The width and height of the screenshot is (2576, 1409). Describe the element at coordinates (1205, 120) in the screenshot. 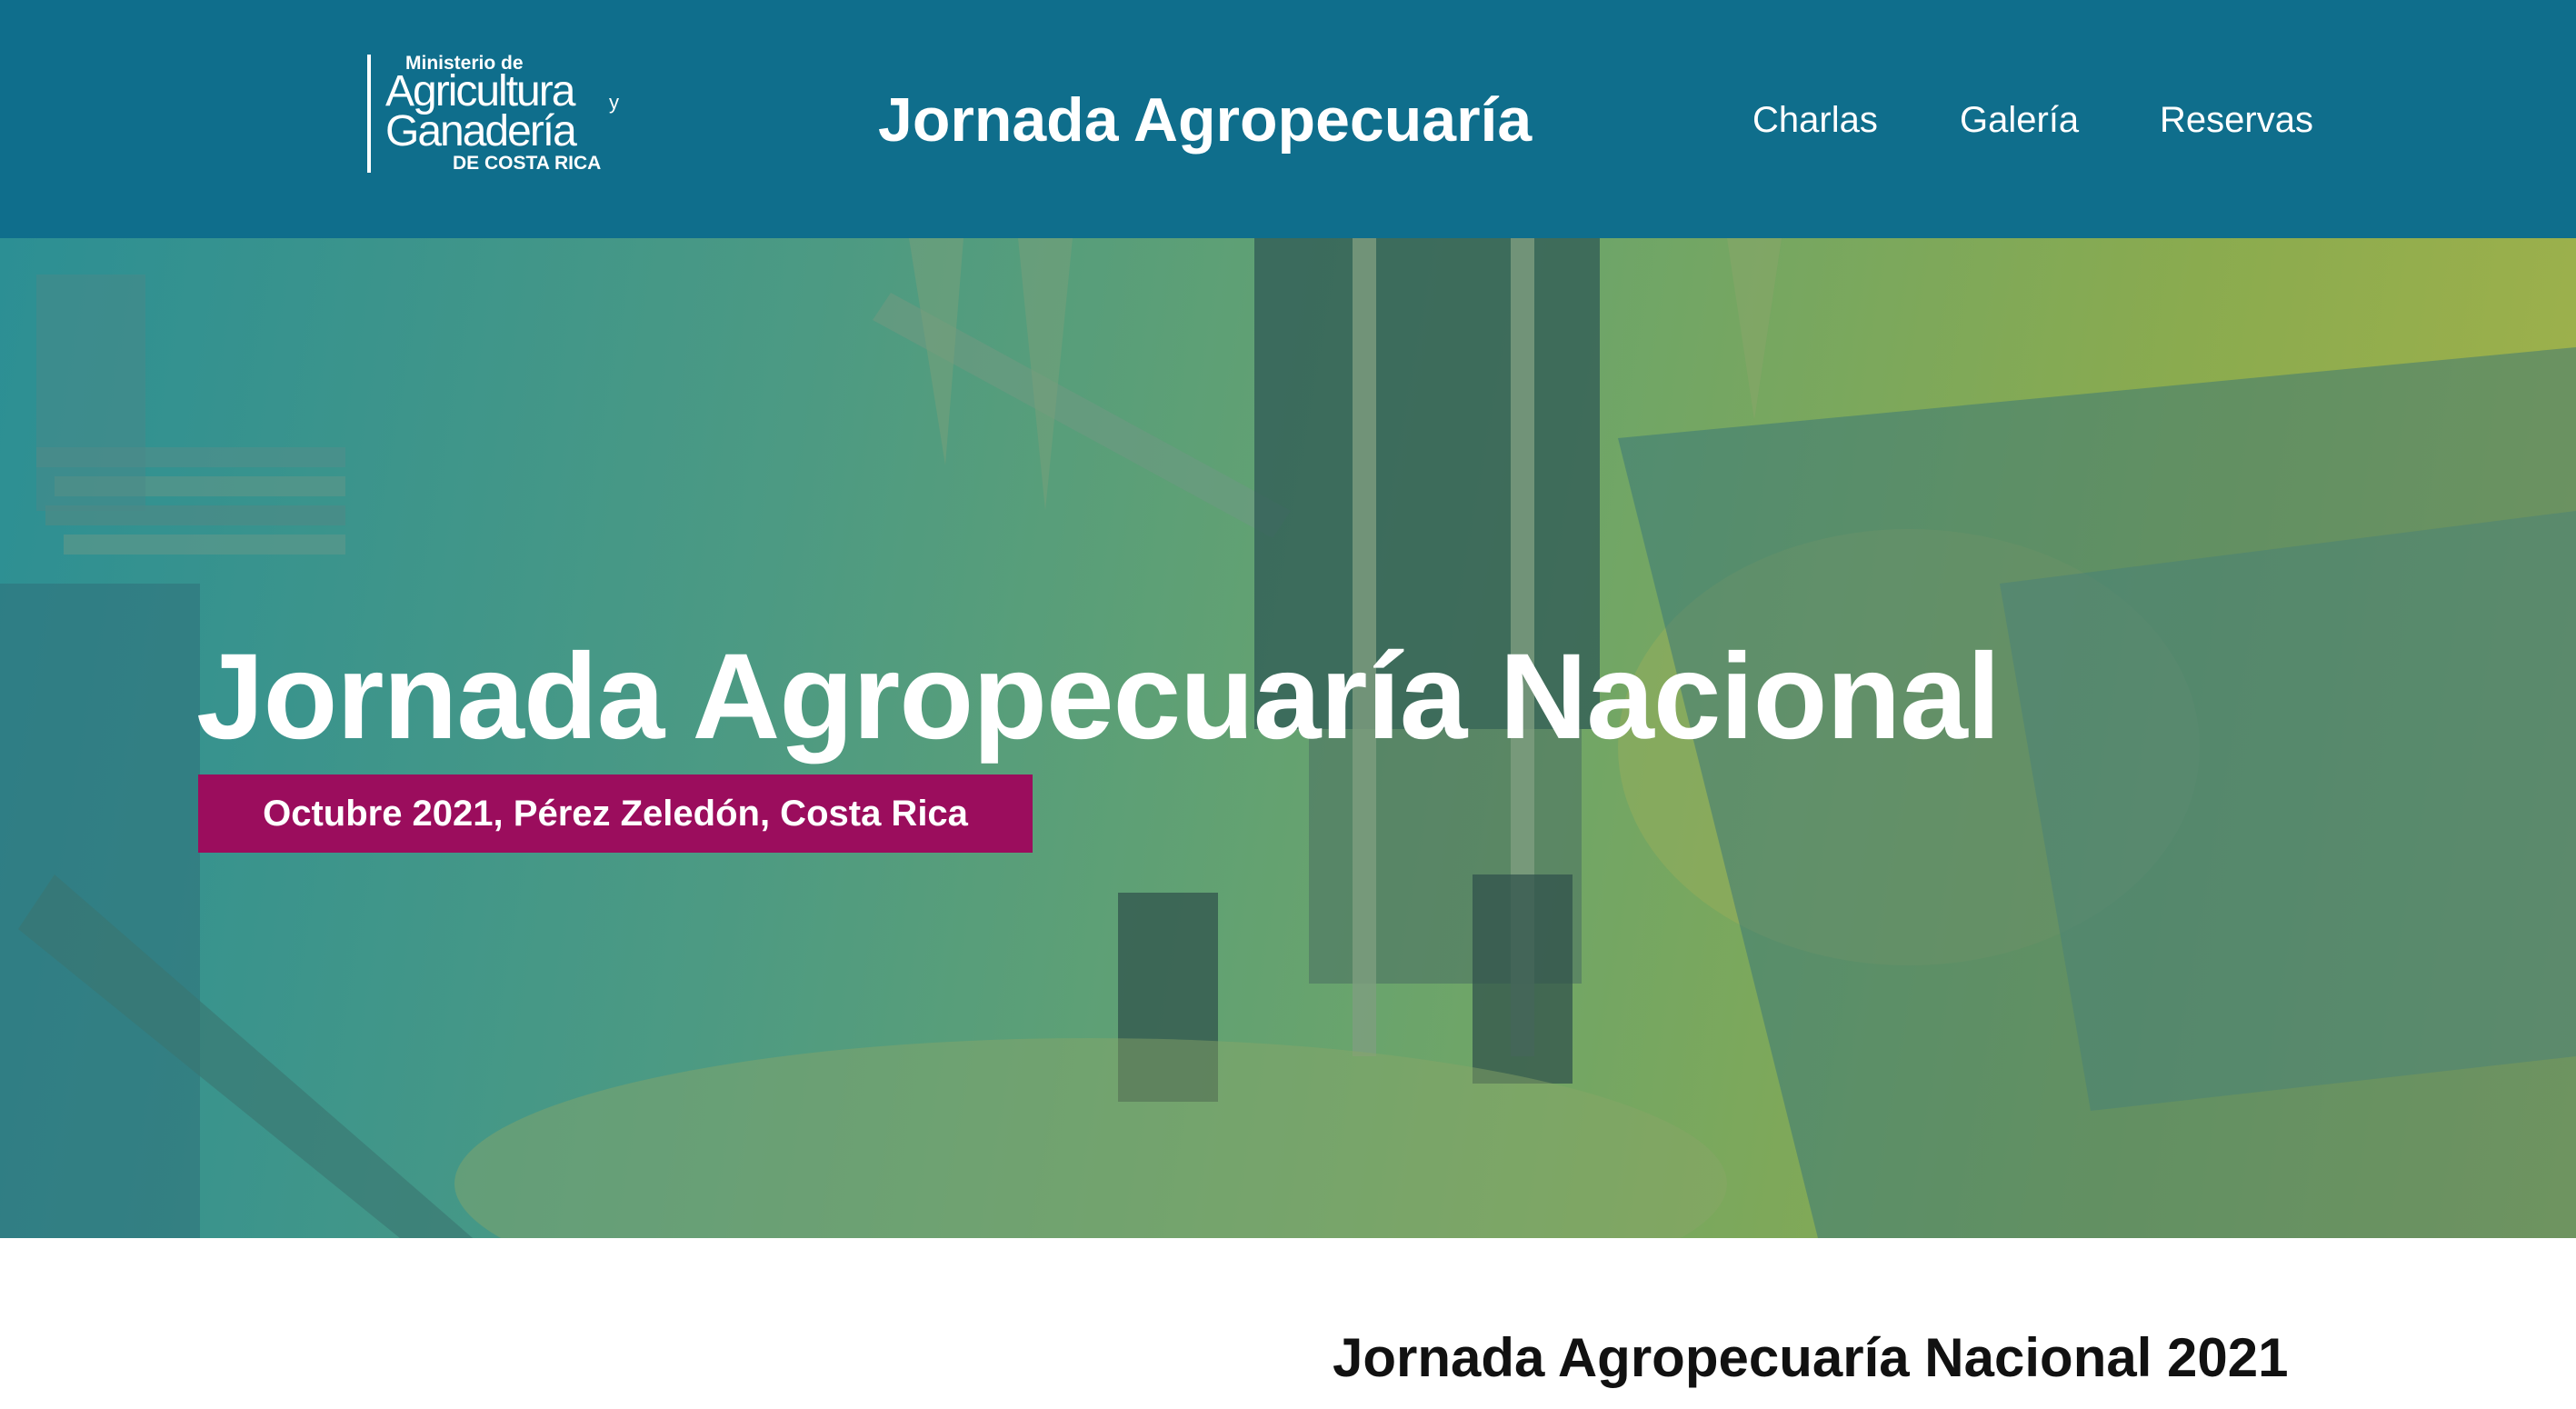

I see `site-title: Jornada Agropecuaría` at that location.